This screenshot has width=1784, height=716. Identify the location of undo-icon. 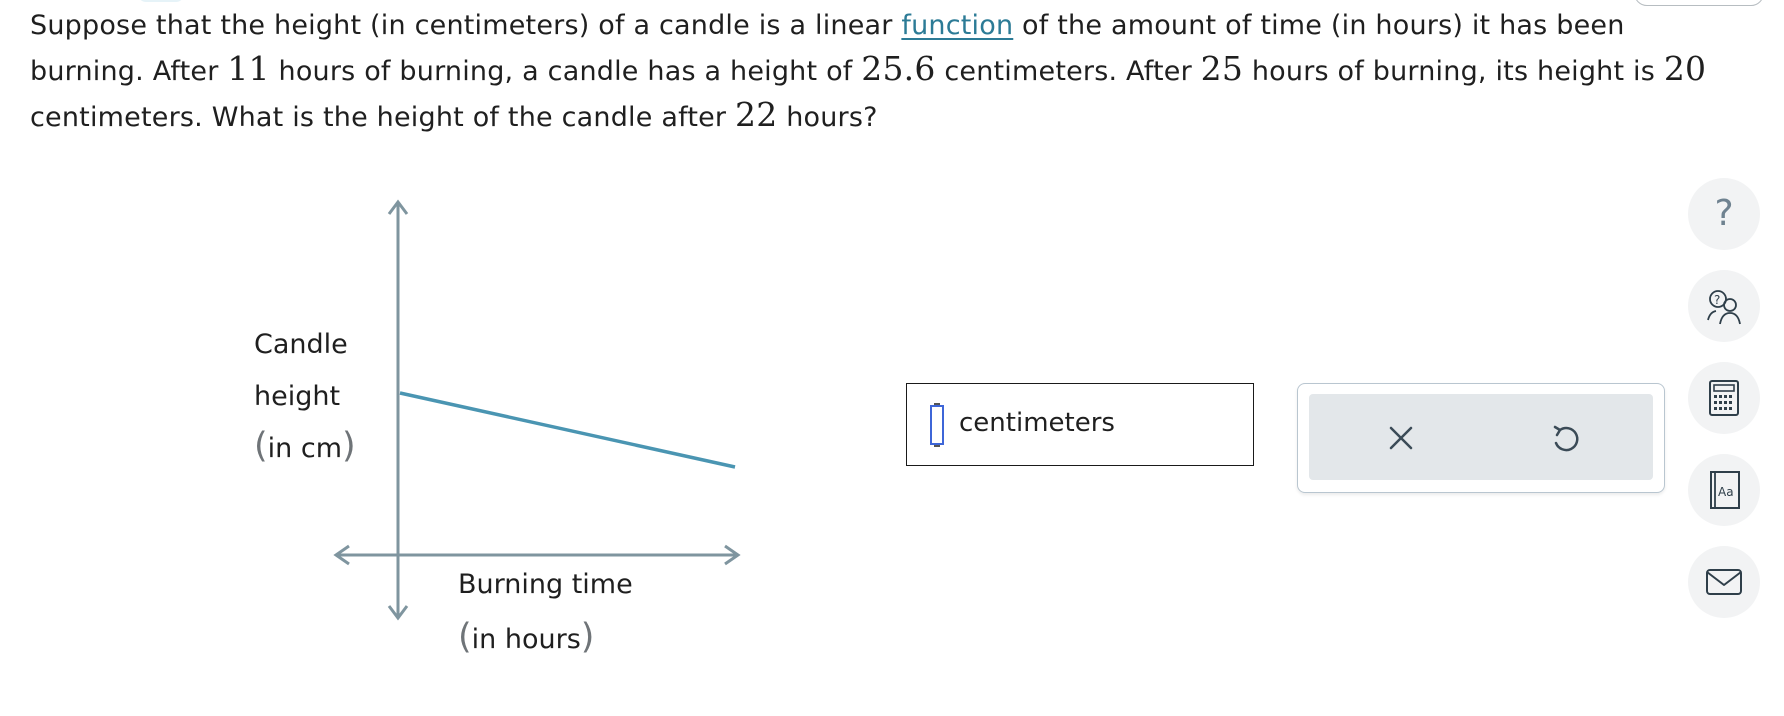
(1566, 438).